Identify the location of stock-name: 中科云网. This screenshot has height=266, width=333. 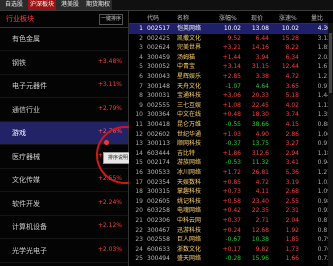
(189, 220).